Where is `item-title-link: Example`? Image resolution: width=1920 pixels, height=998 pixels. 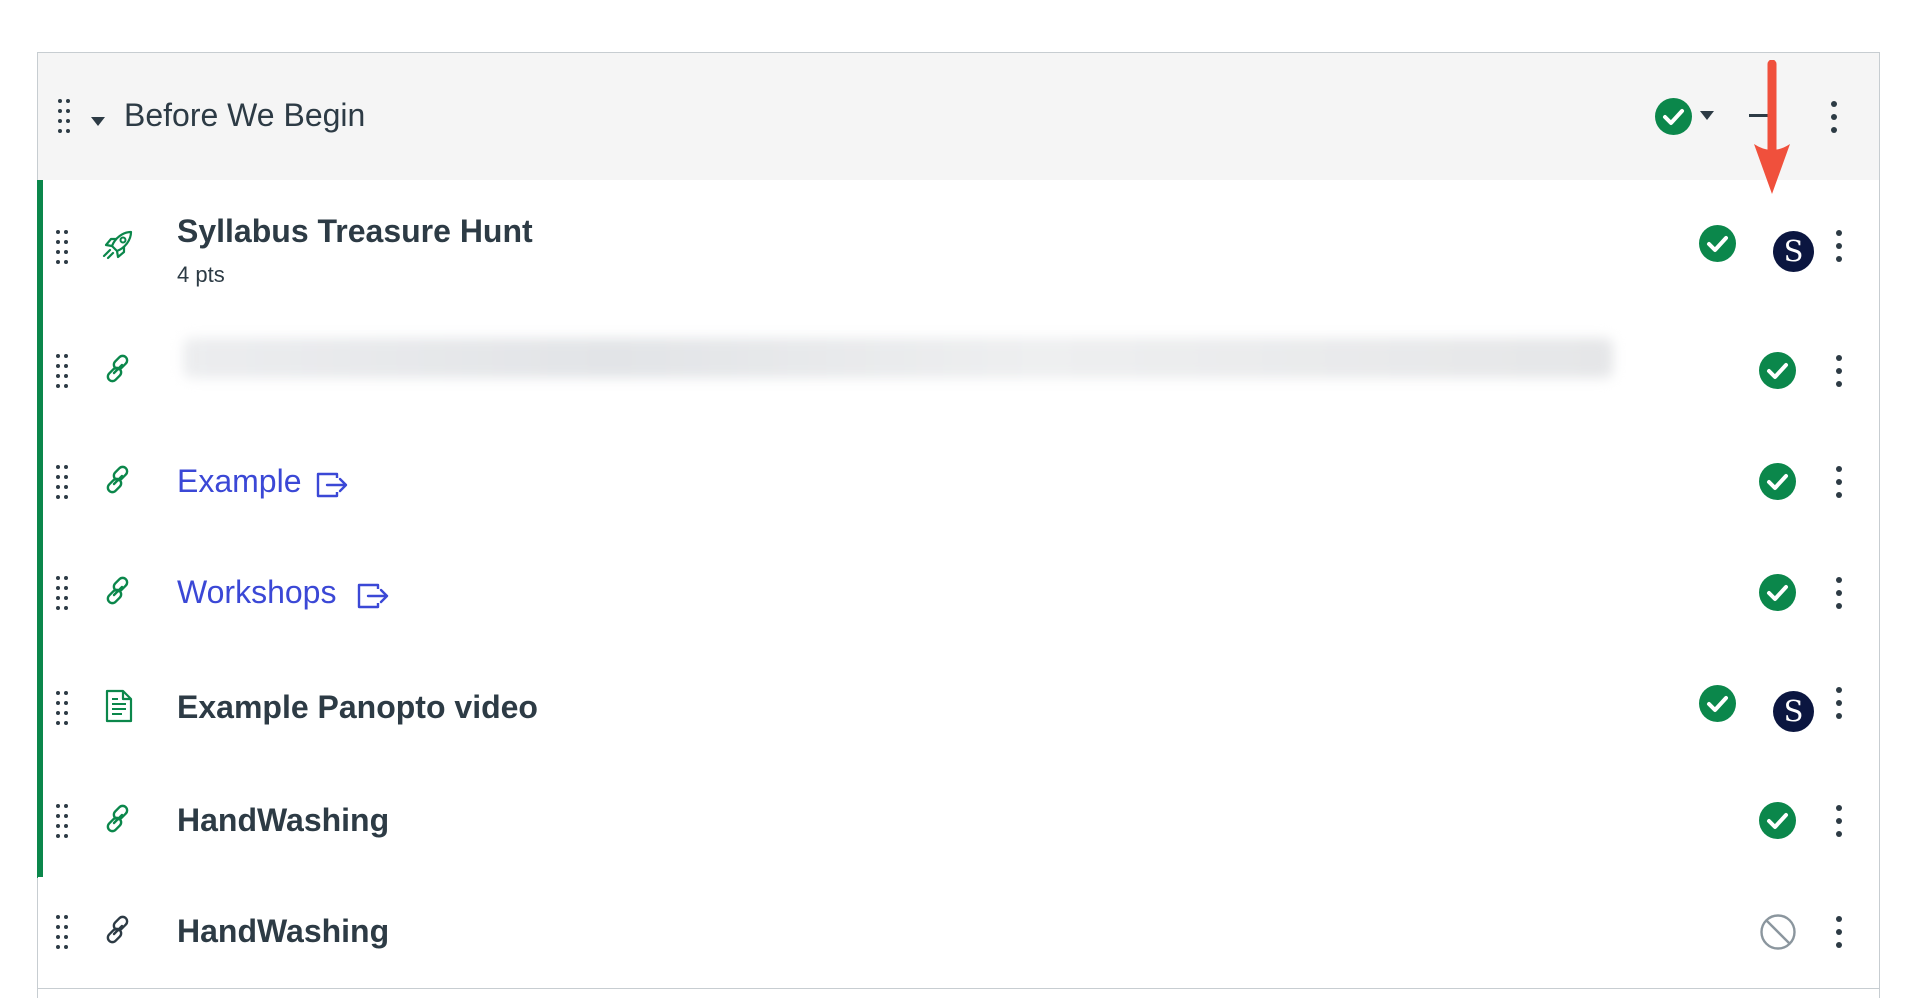 item-title-link: Example is located at coordinates (239, 481).